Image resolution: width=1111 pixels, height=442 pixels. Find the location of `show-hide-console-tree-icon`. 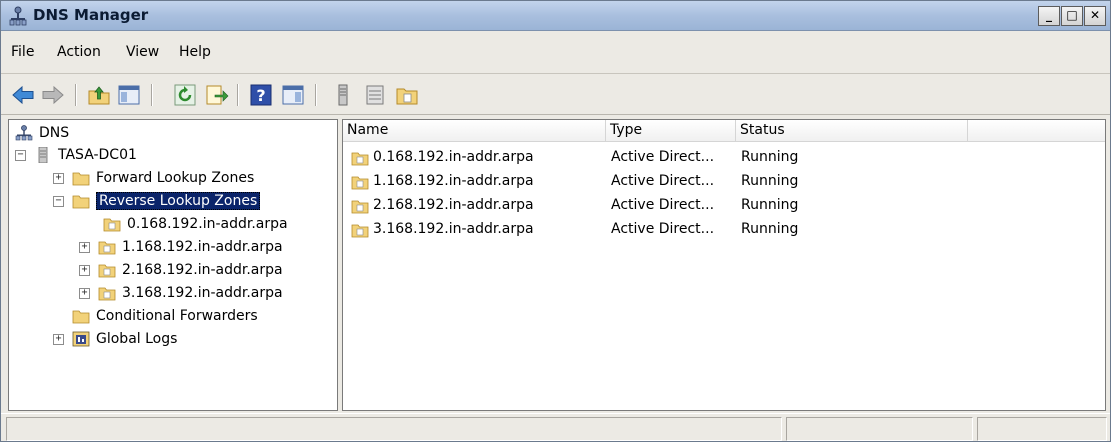

show-hide-console-tree-icon is located at coordinates (129, 95).